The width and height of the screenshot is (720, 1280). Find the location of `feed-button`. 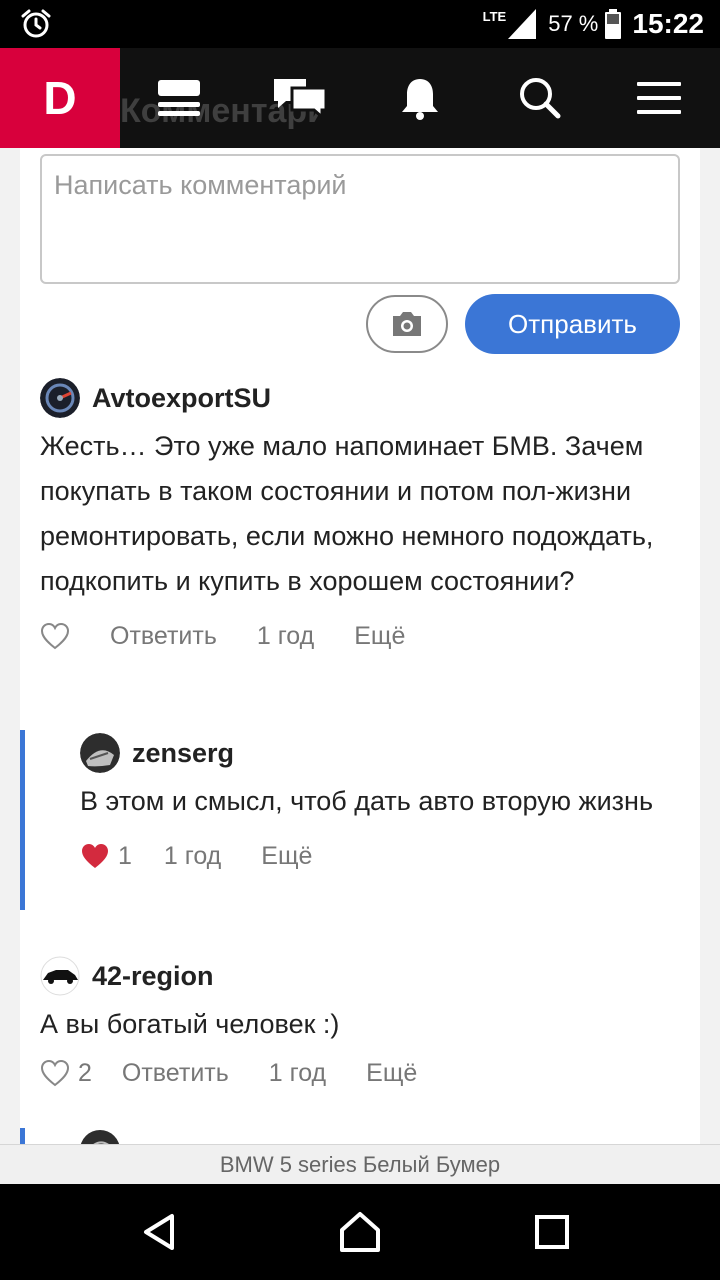

feed-button is located at coordinates (179, 98).